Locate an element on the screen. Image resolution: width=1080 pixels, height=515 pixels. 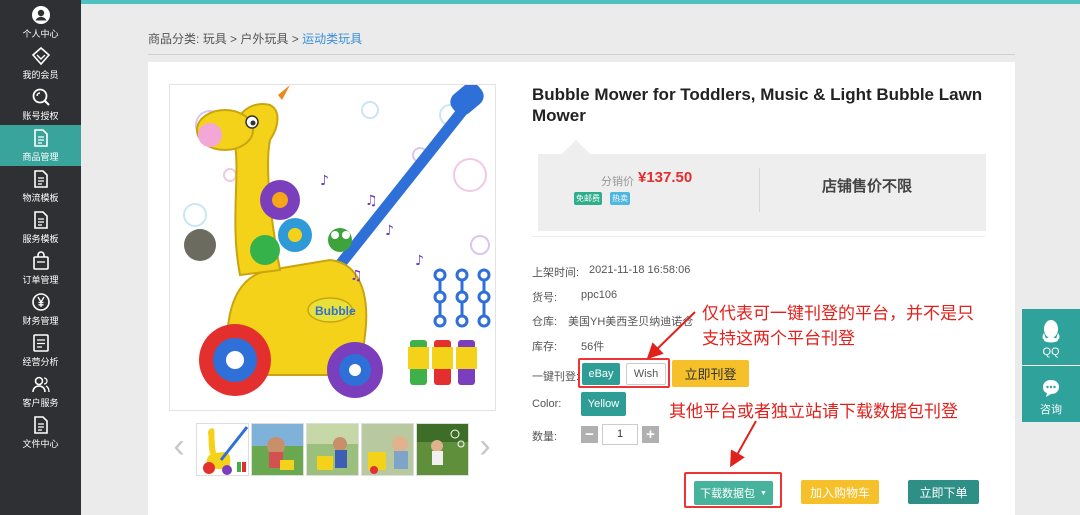
sku-label: 货号: is located at coordinates (545, 298).